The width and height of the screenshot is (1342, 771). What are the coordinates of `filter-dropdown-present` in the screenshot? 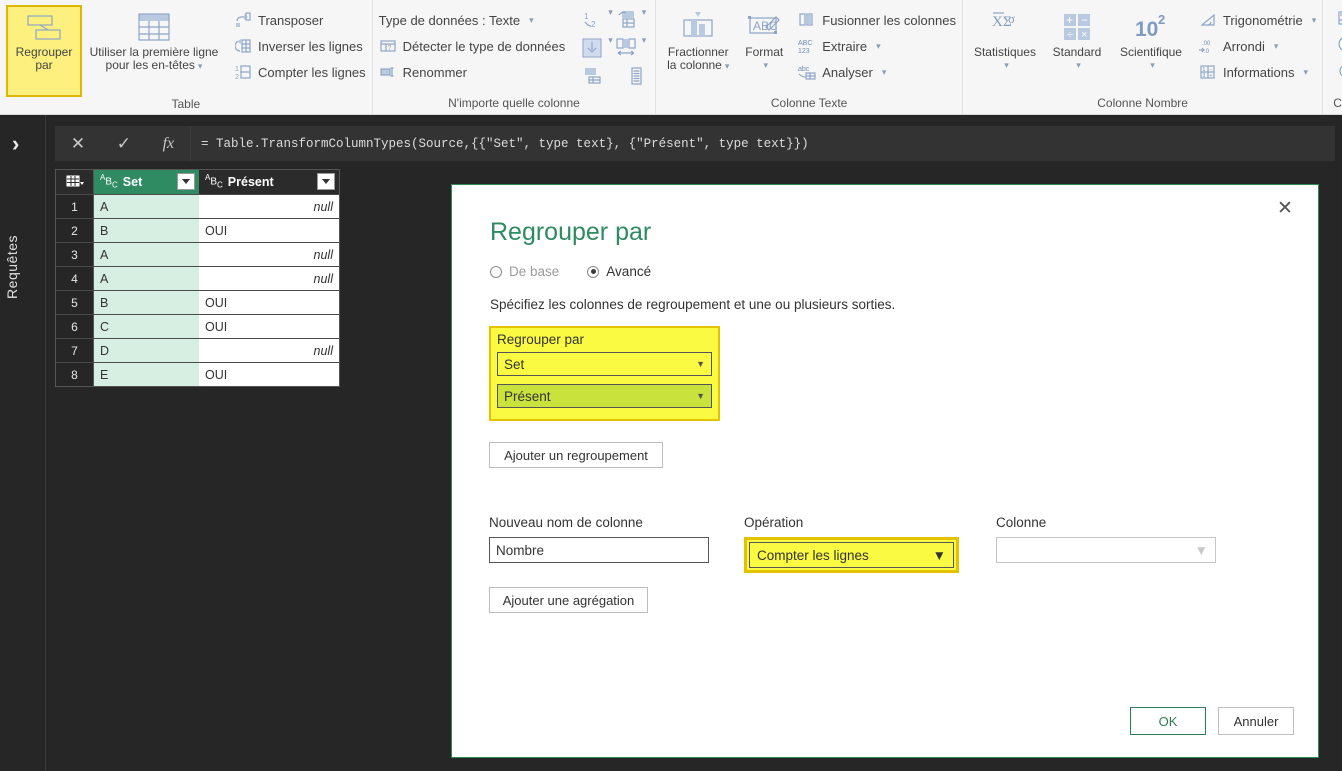 It's located at (326, 181).